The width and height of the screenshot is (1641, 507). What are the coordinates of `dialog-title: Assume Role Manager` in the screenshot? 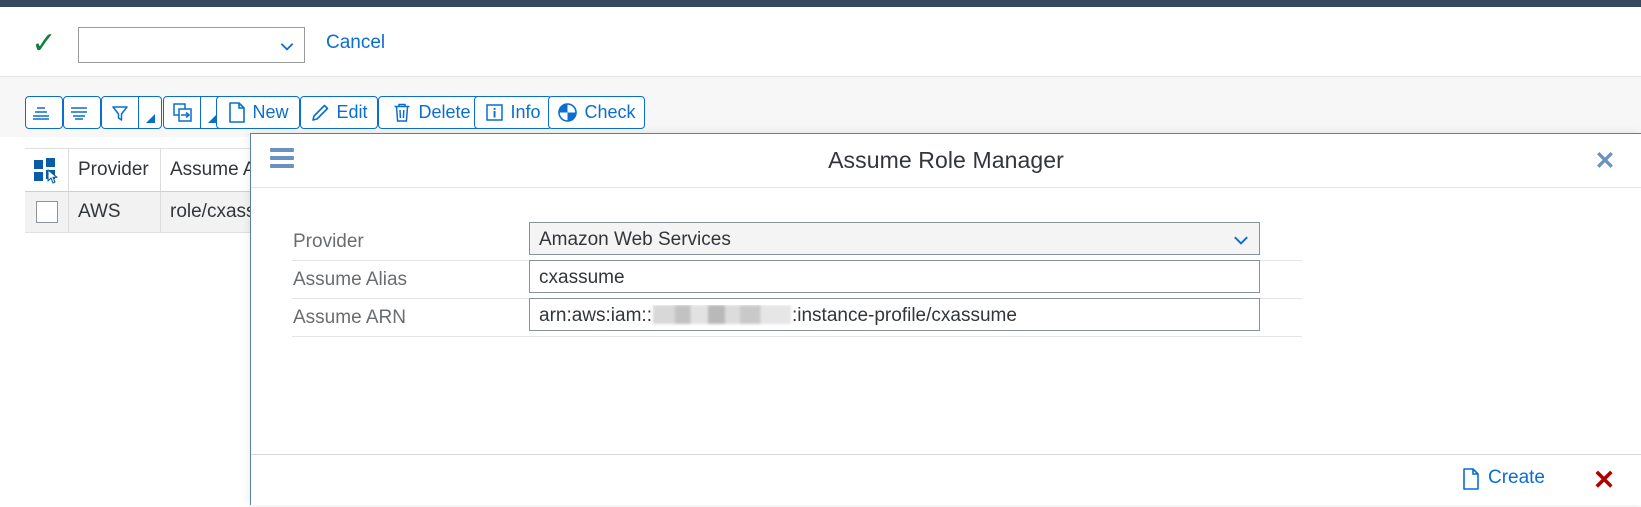 It's located at (946, 160).